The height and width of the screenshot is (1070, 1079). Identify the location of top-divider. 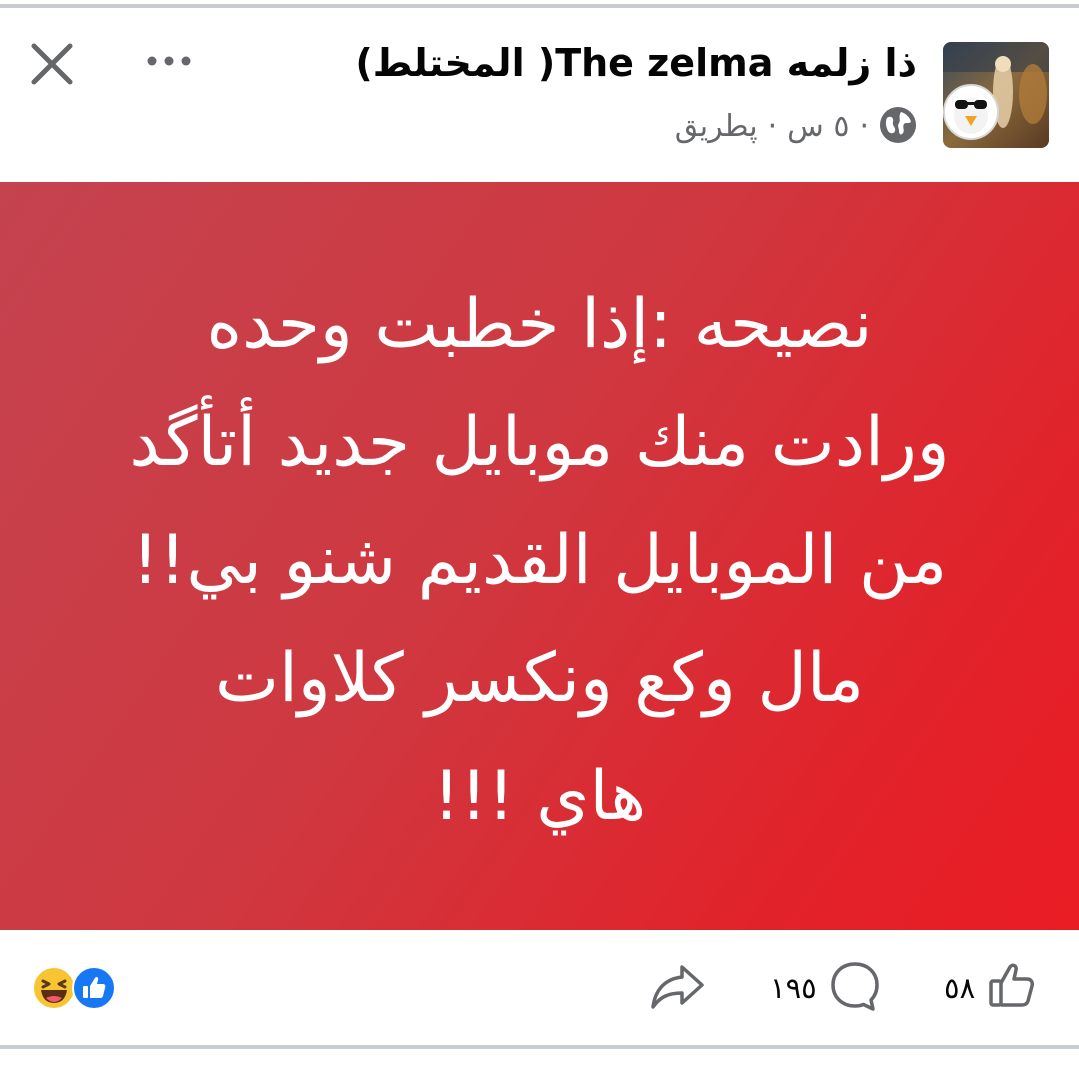
(539, 6).